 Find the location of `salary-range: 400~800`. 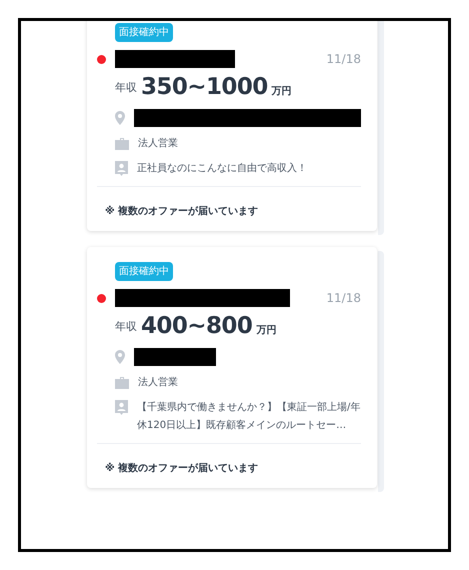

salary-range: 400~800 is located at coordinates (196, 326).